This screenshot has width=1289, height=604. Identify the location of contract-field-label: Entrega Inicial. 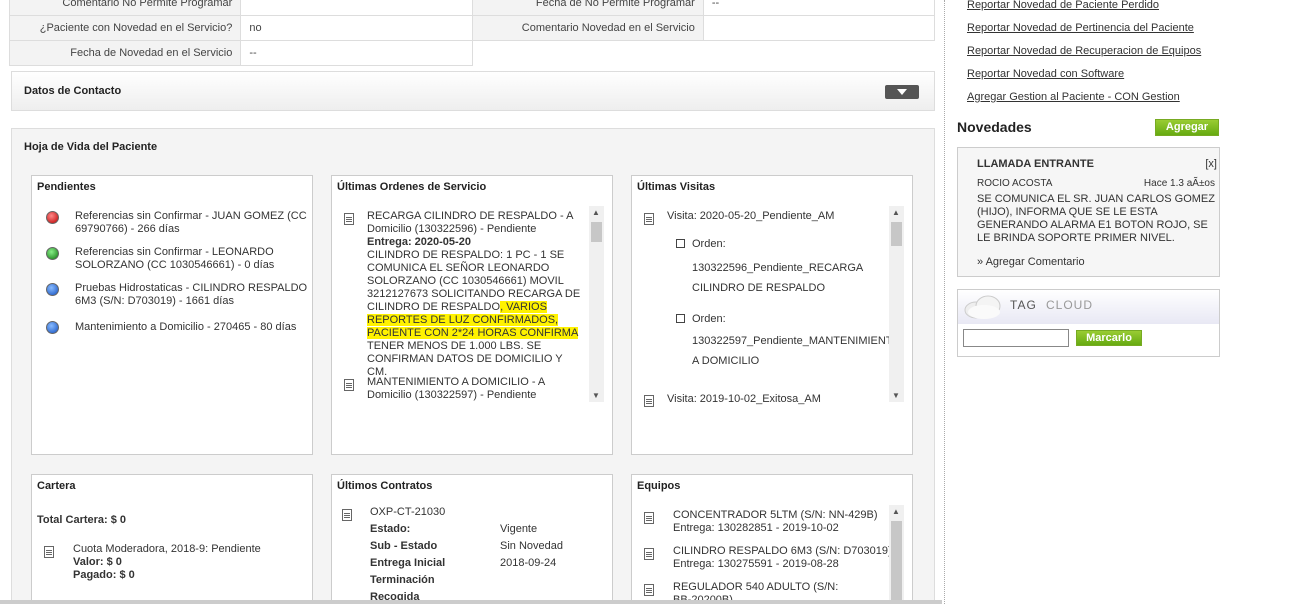
(408, 563).